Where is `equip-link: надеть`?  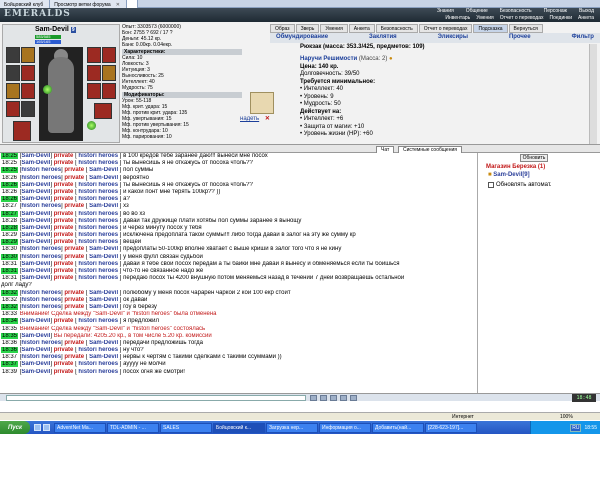 equip-link: надеть is located at coordinates (249, 119).